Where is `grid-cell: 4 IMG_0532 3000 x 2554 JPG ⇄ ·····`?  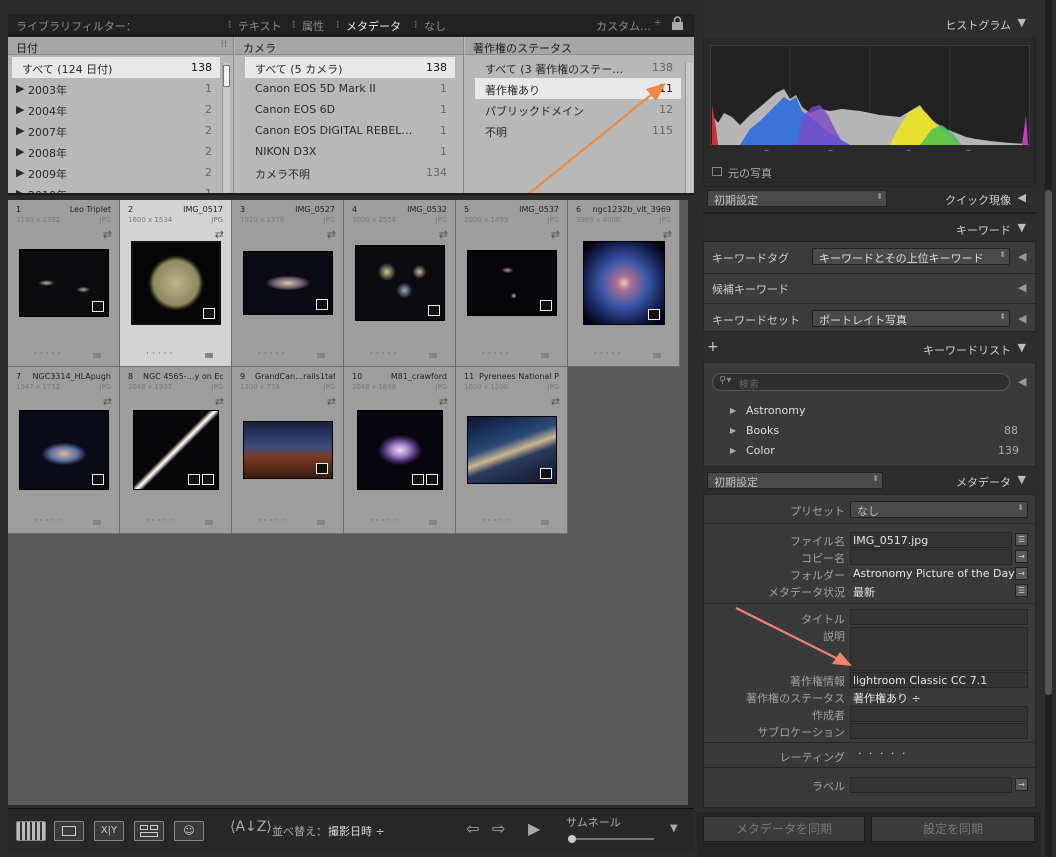 grid-cell: 4 IMG_0532 3000 x 2554 JPG ⇄ ····· is located at coordinates (400, 283).